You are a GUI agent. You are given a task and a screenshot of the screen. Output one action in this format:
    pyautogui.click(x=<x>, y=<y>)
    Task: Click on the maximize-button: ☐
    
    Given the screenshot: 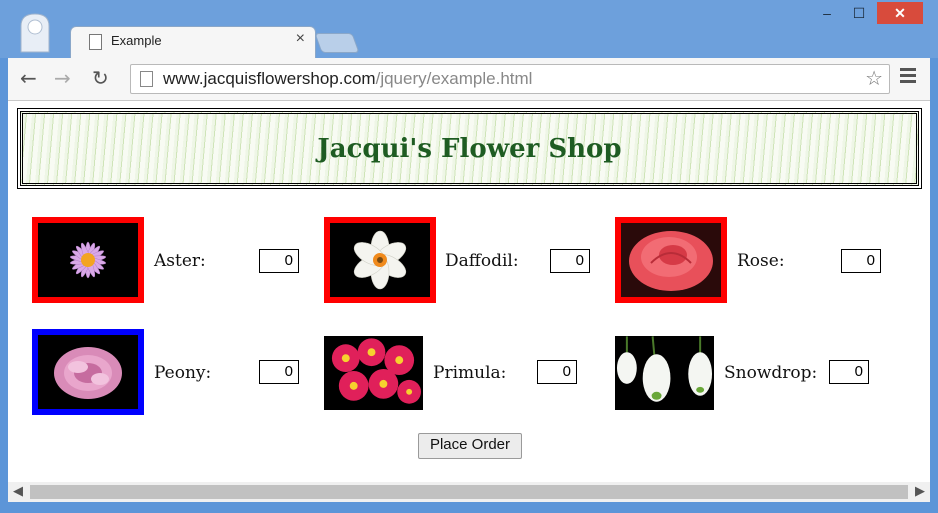 What is the action you would take?
    pyautogui.click(x=859, y=13)
    